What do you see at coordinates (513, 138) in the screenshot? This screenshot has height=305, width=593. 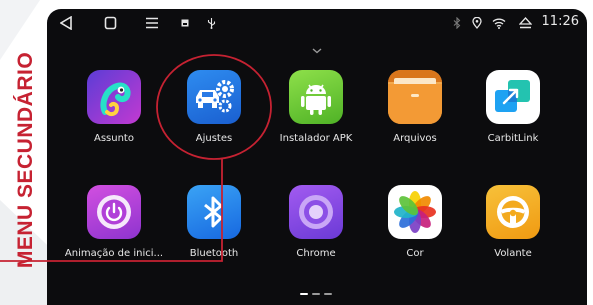 I see `app-label: CarbitLink` at bounding box center [513, 138].